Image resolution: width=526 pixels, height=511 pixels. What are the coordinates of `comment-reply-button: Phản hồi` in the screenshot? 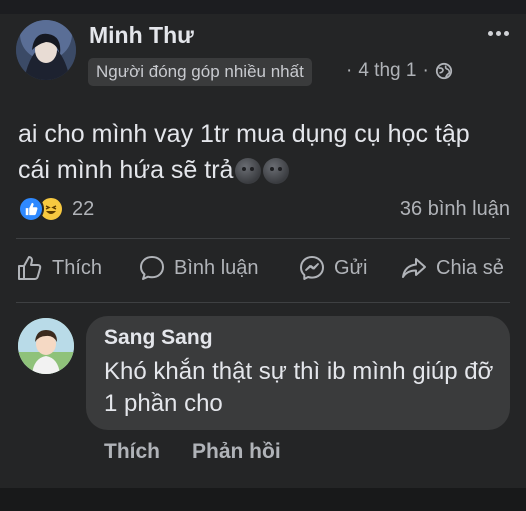 It's located at (236, 452).